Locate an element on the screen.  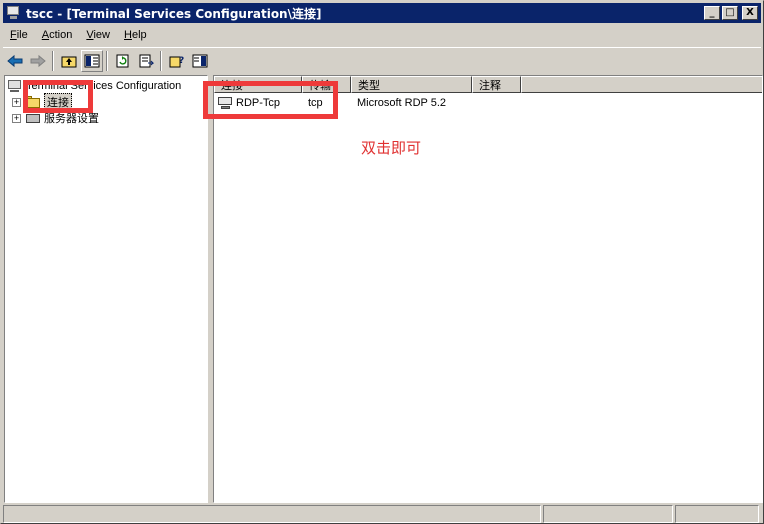
cell-connection: RDP-Tcp is located at coordinates (258, 103).